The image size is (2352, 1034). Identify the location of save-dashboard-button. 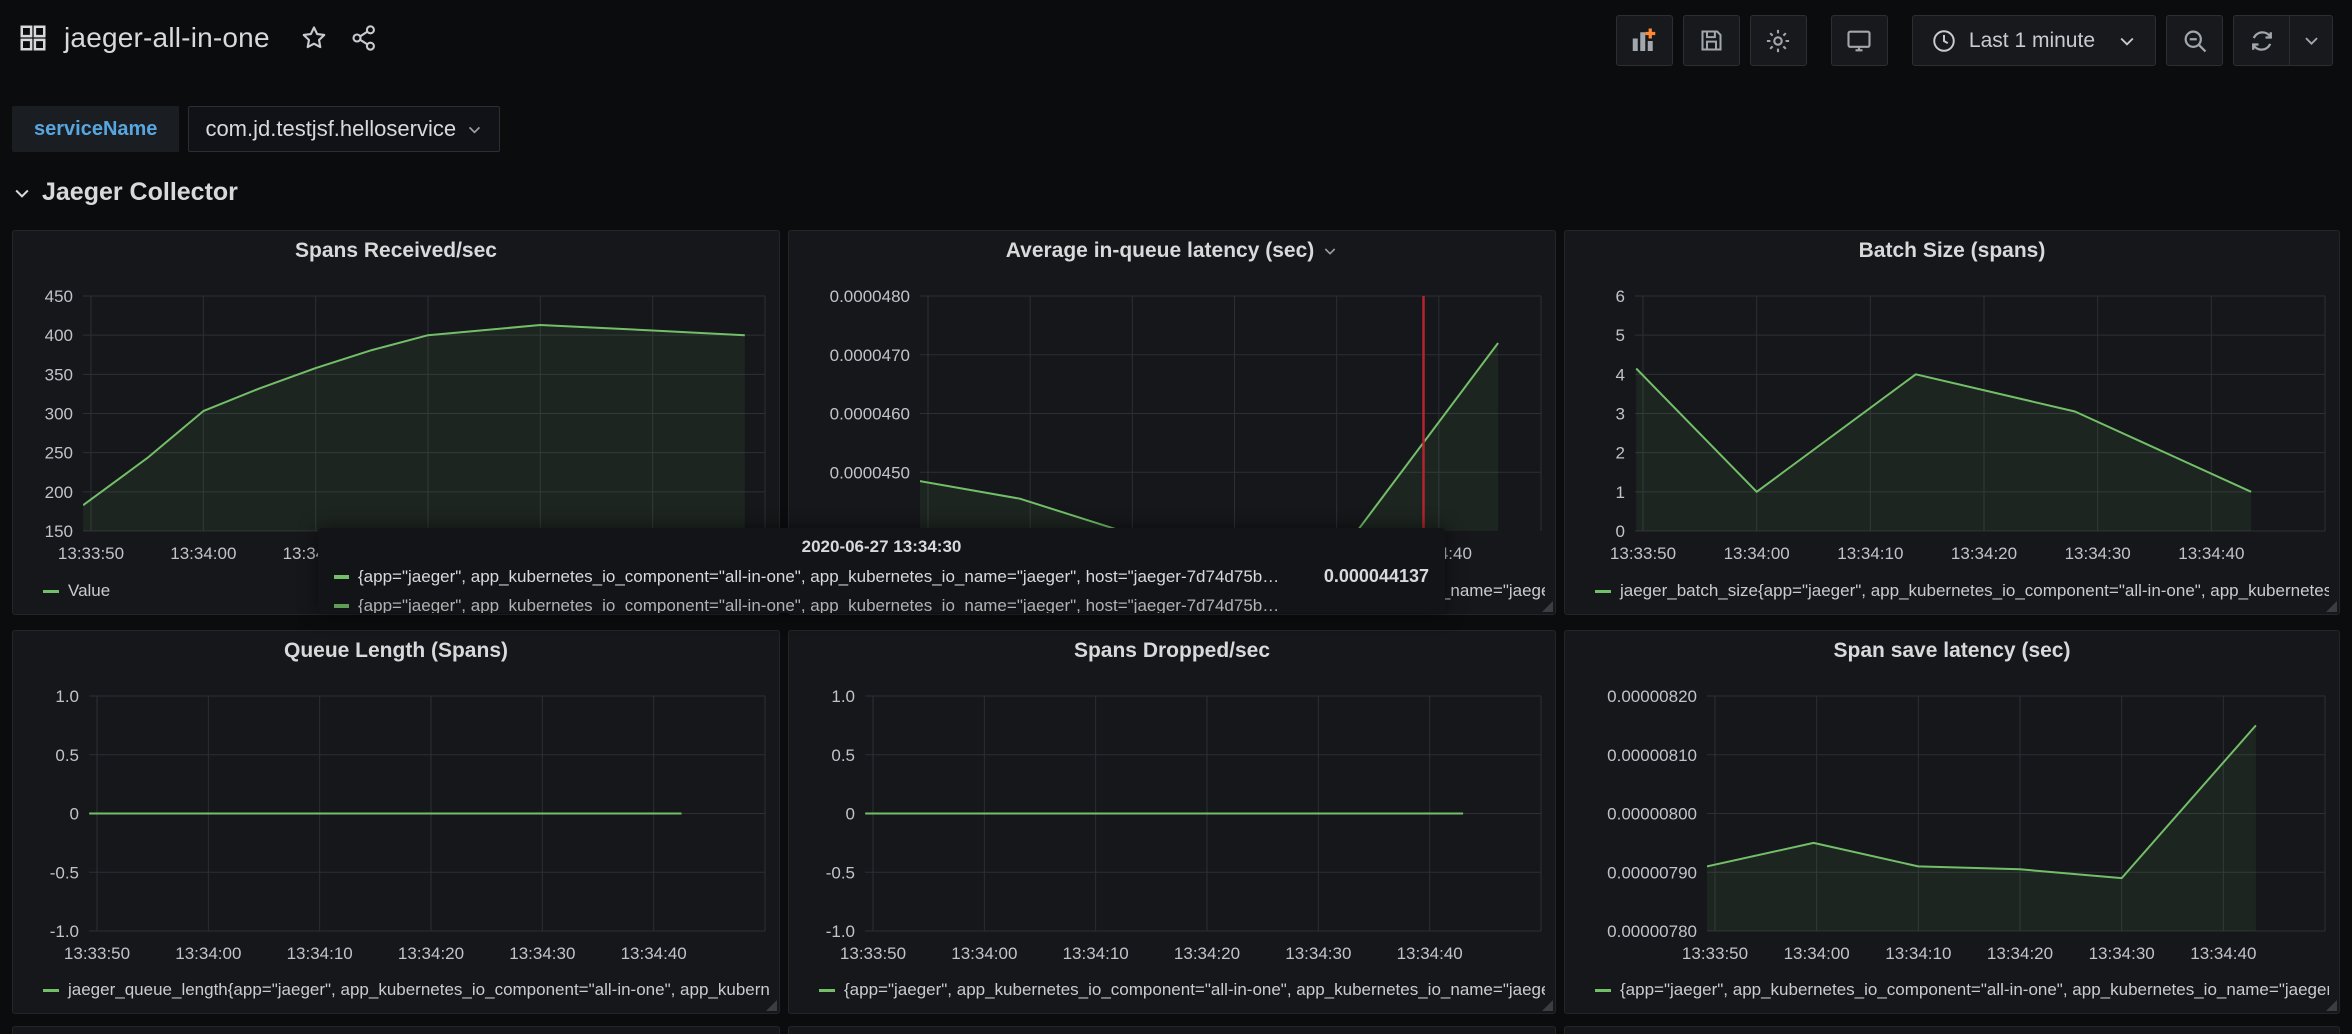
(1711, 40).